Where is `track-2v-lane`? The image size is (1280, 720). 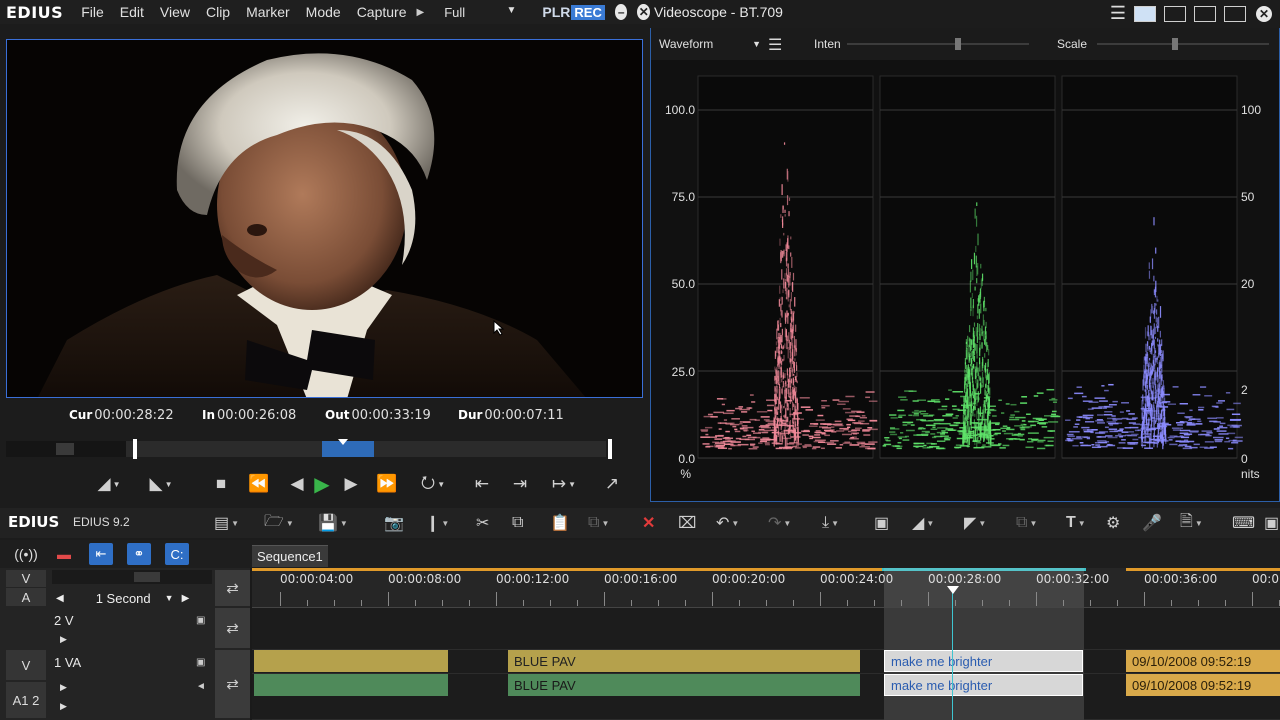 track-2v-lane is located at coordinates (766, 629).